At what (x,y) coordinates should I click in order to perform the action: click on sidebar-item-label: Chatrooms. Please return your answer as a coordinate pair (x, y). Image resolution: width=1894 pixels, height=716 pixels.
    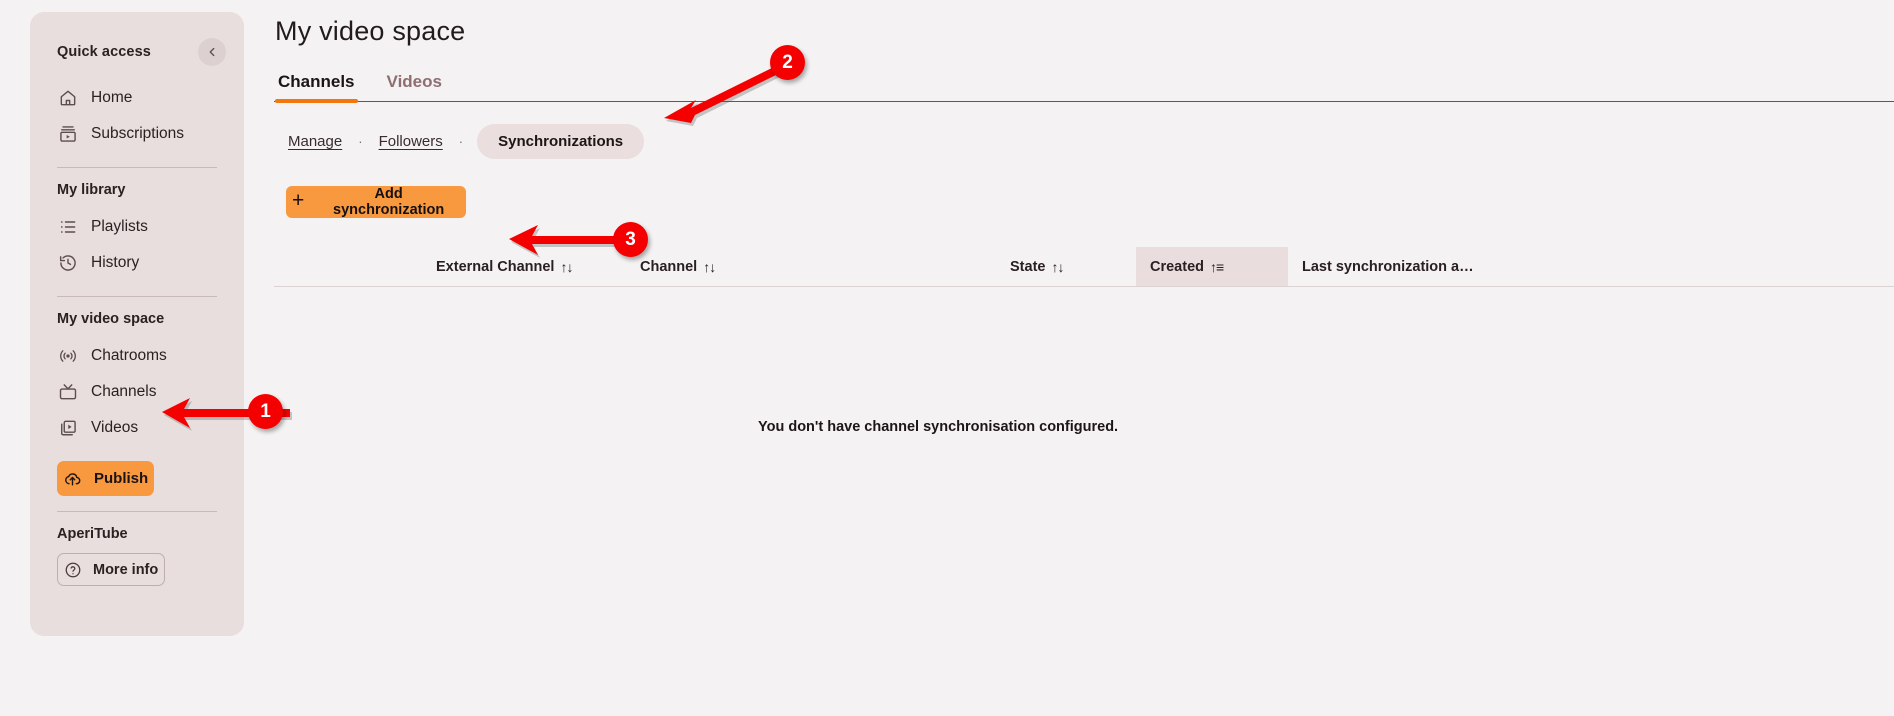
    Looking at the image, I should click on (129, 355).